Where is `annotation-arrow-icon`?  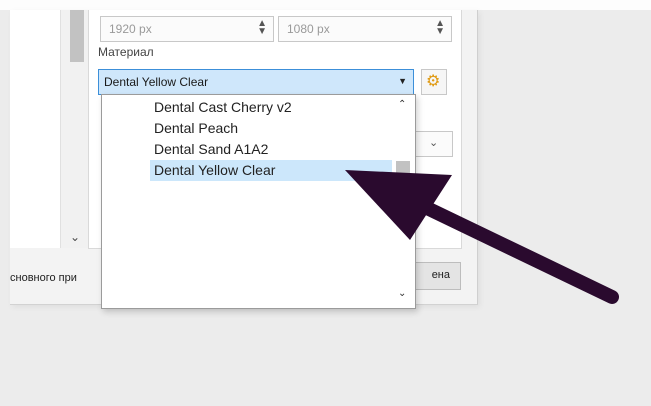
annotation-arrow-icon is located at coordinates (482, 237).